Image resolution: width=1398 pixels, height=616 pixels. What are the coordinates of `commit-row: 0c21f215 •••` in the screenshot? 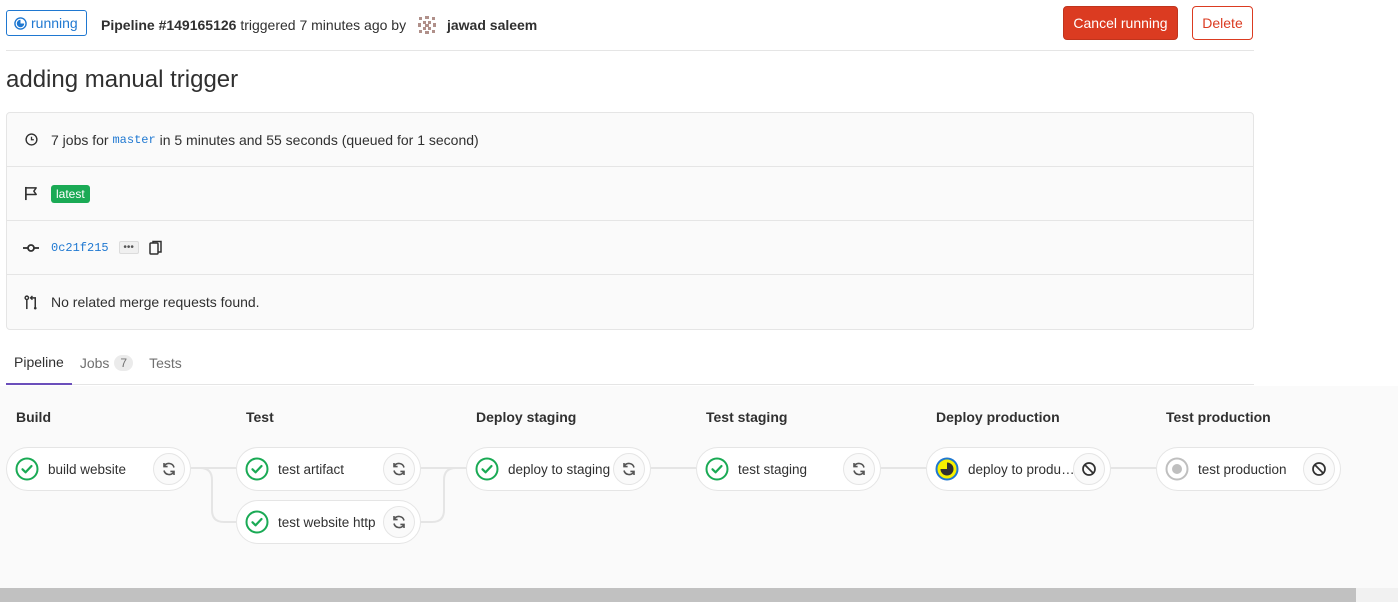 It's located at (630, 248).